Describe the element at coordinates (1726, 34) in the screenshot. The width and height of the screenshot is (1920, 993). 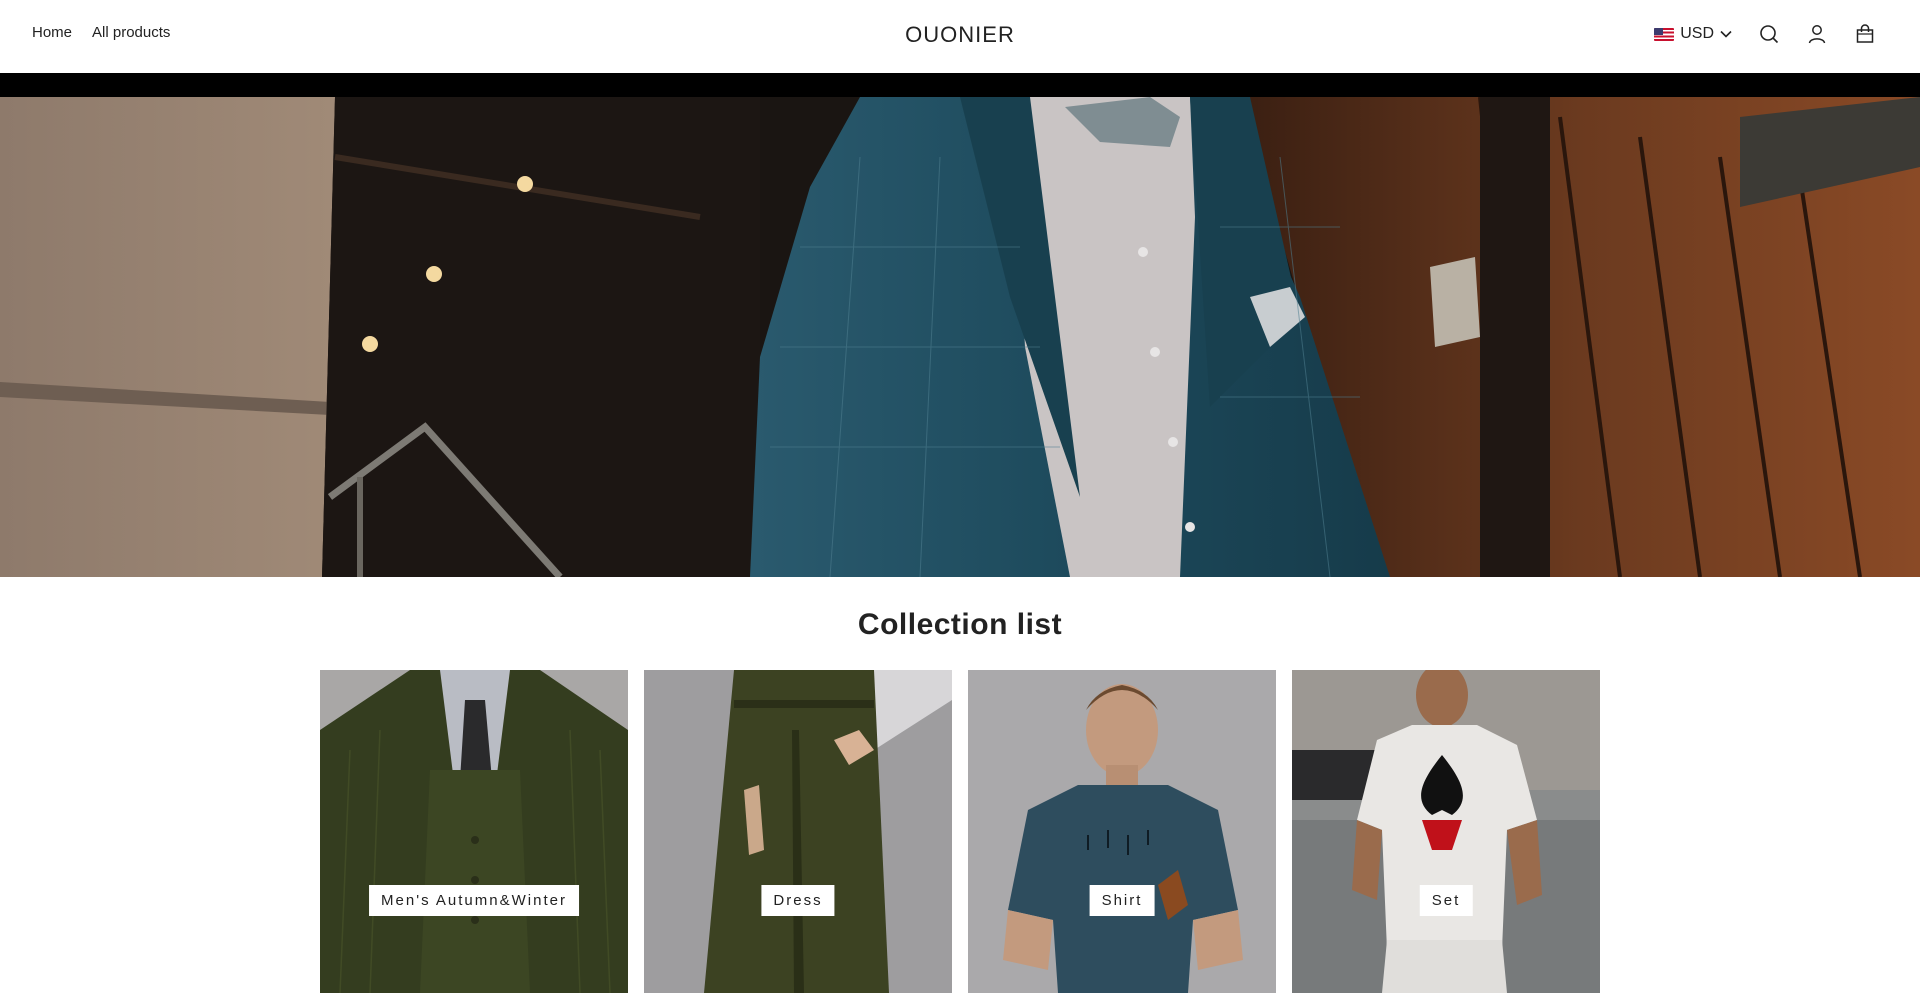
I see `chevron-down-icon` at that location.